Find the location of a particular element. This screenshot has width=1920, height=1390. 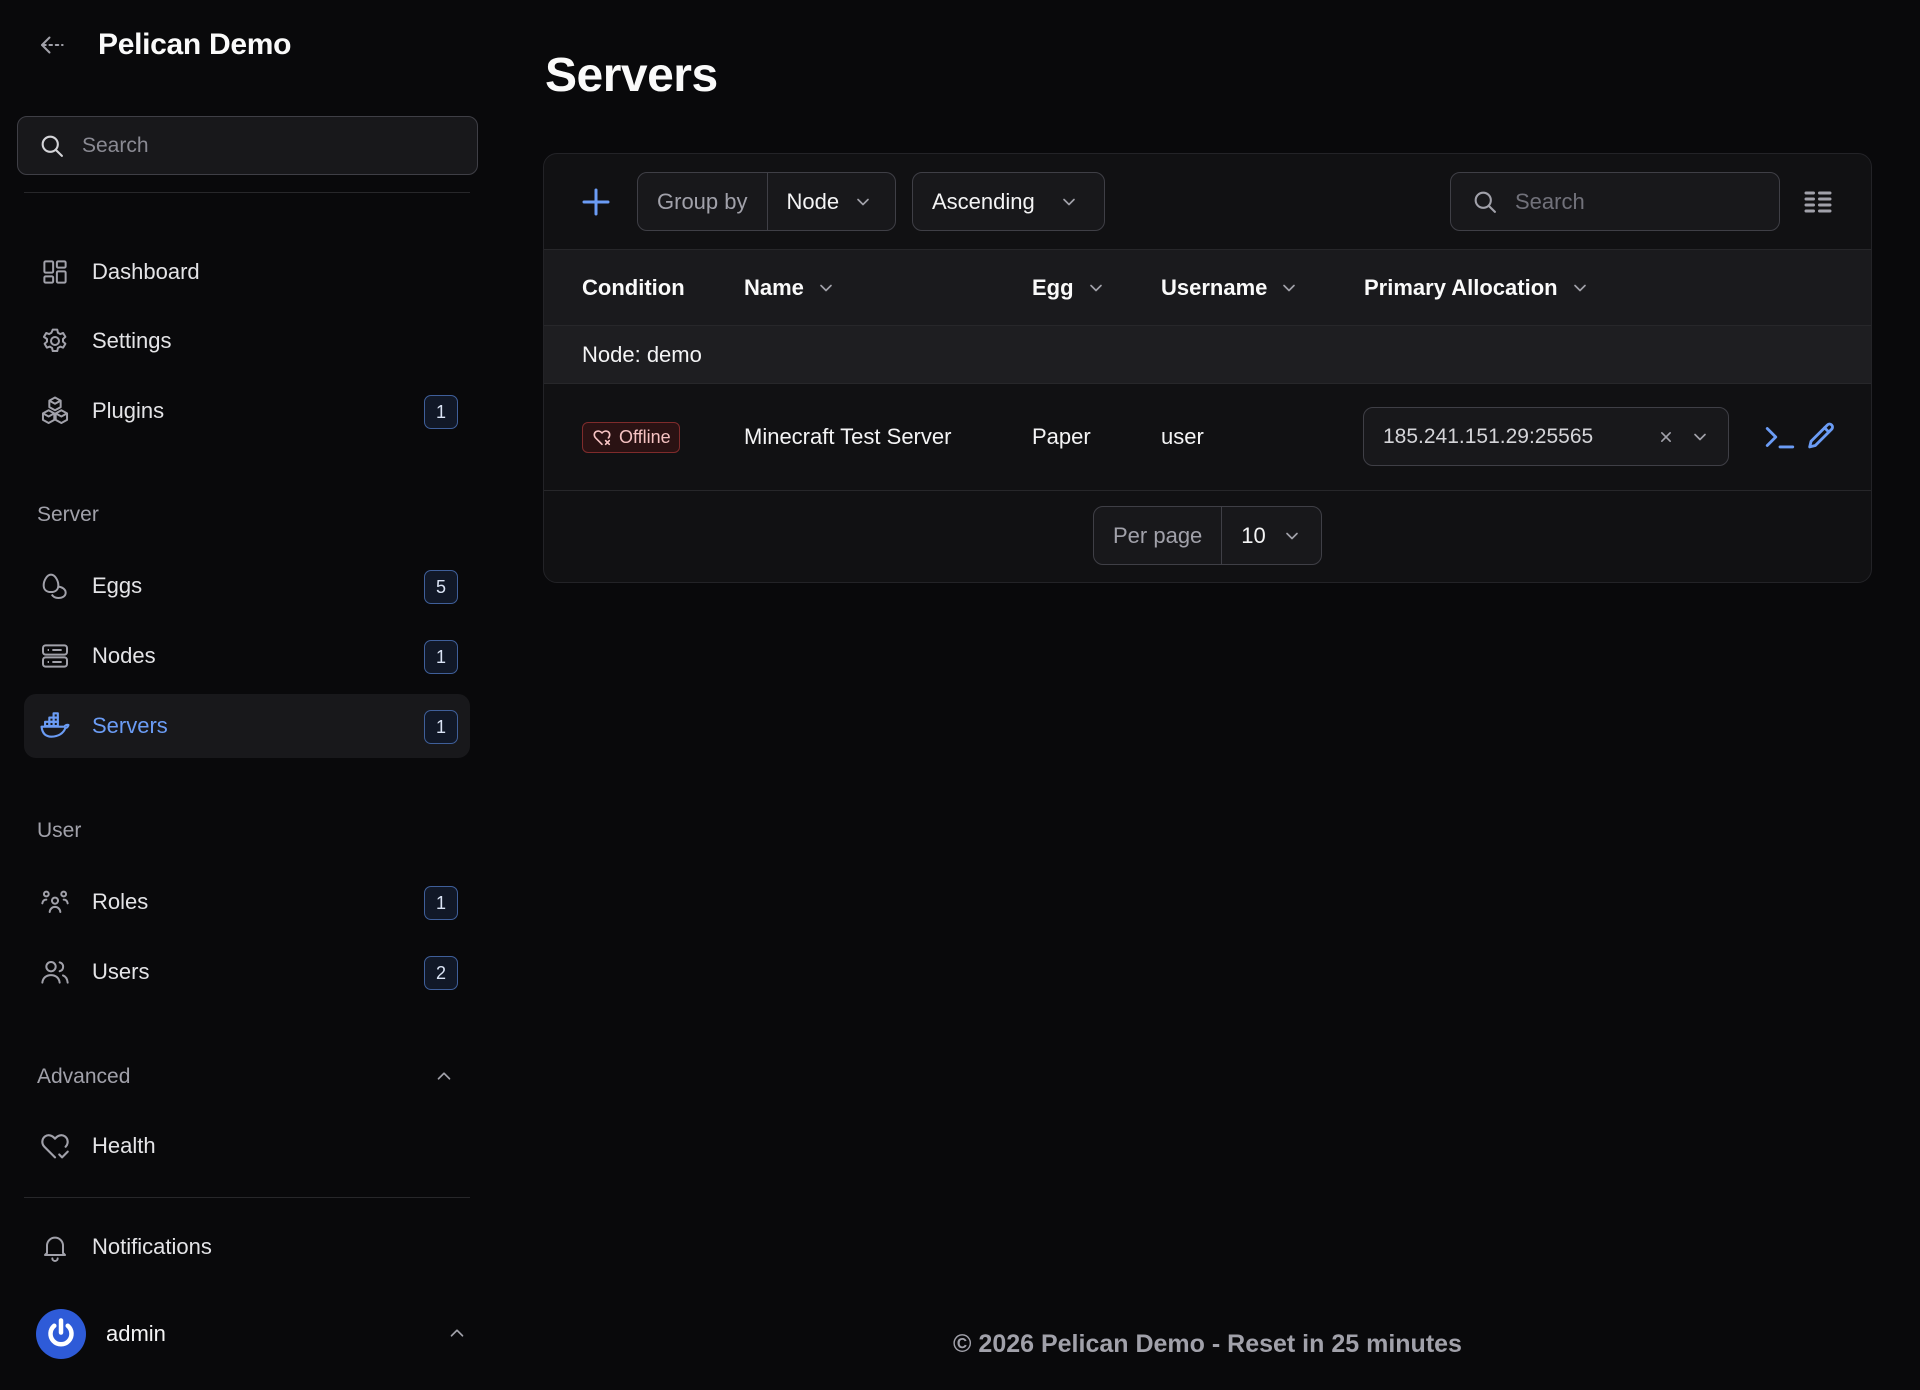

column-header-primary-allocation: Primary Allocation is located at coordinates (1477, 288).